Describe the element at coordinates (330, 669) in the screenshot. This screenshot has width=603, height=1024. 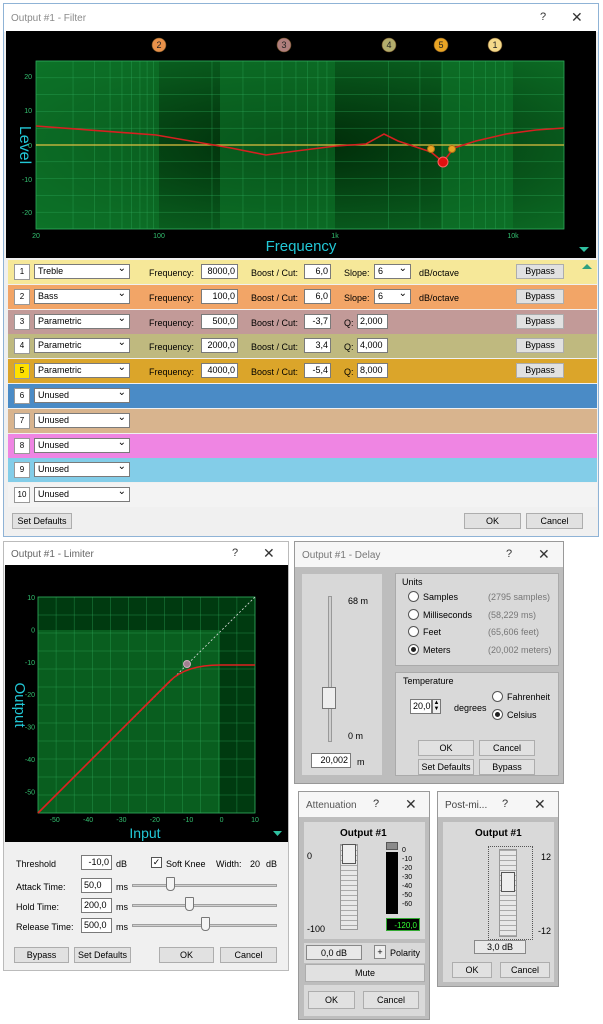
I see `delay-slider-track` at that location.